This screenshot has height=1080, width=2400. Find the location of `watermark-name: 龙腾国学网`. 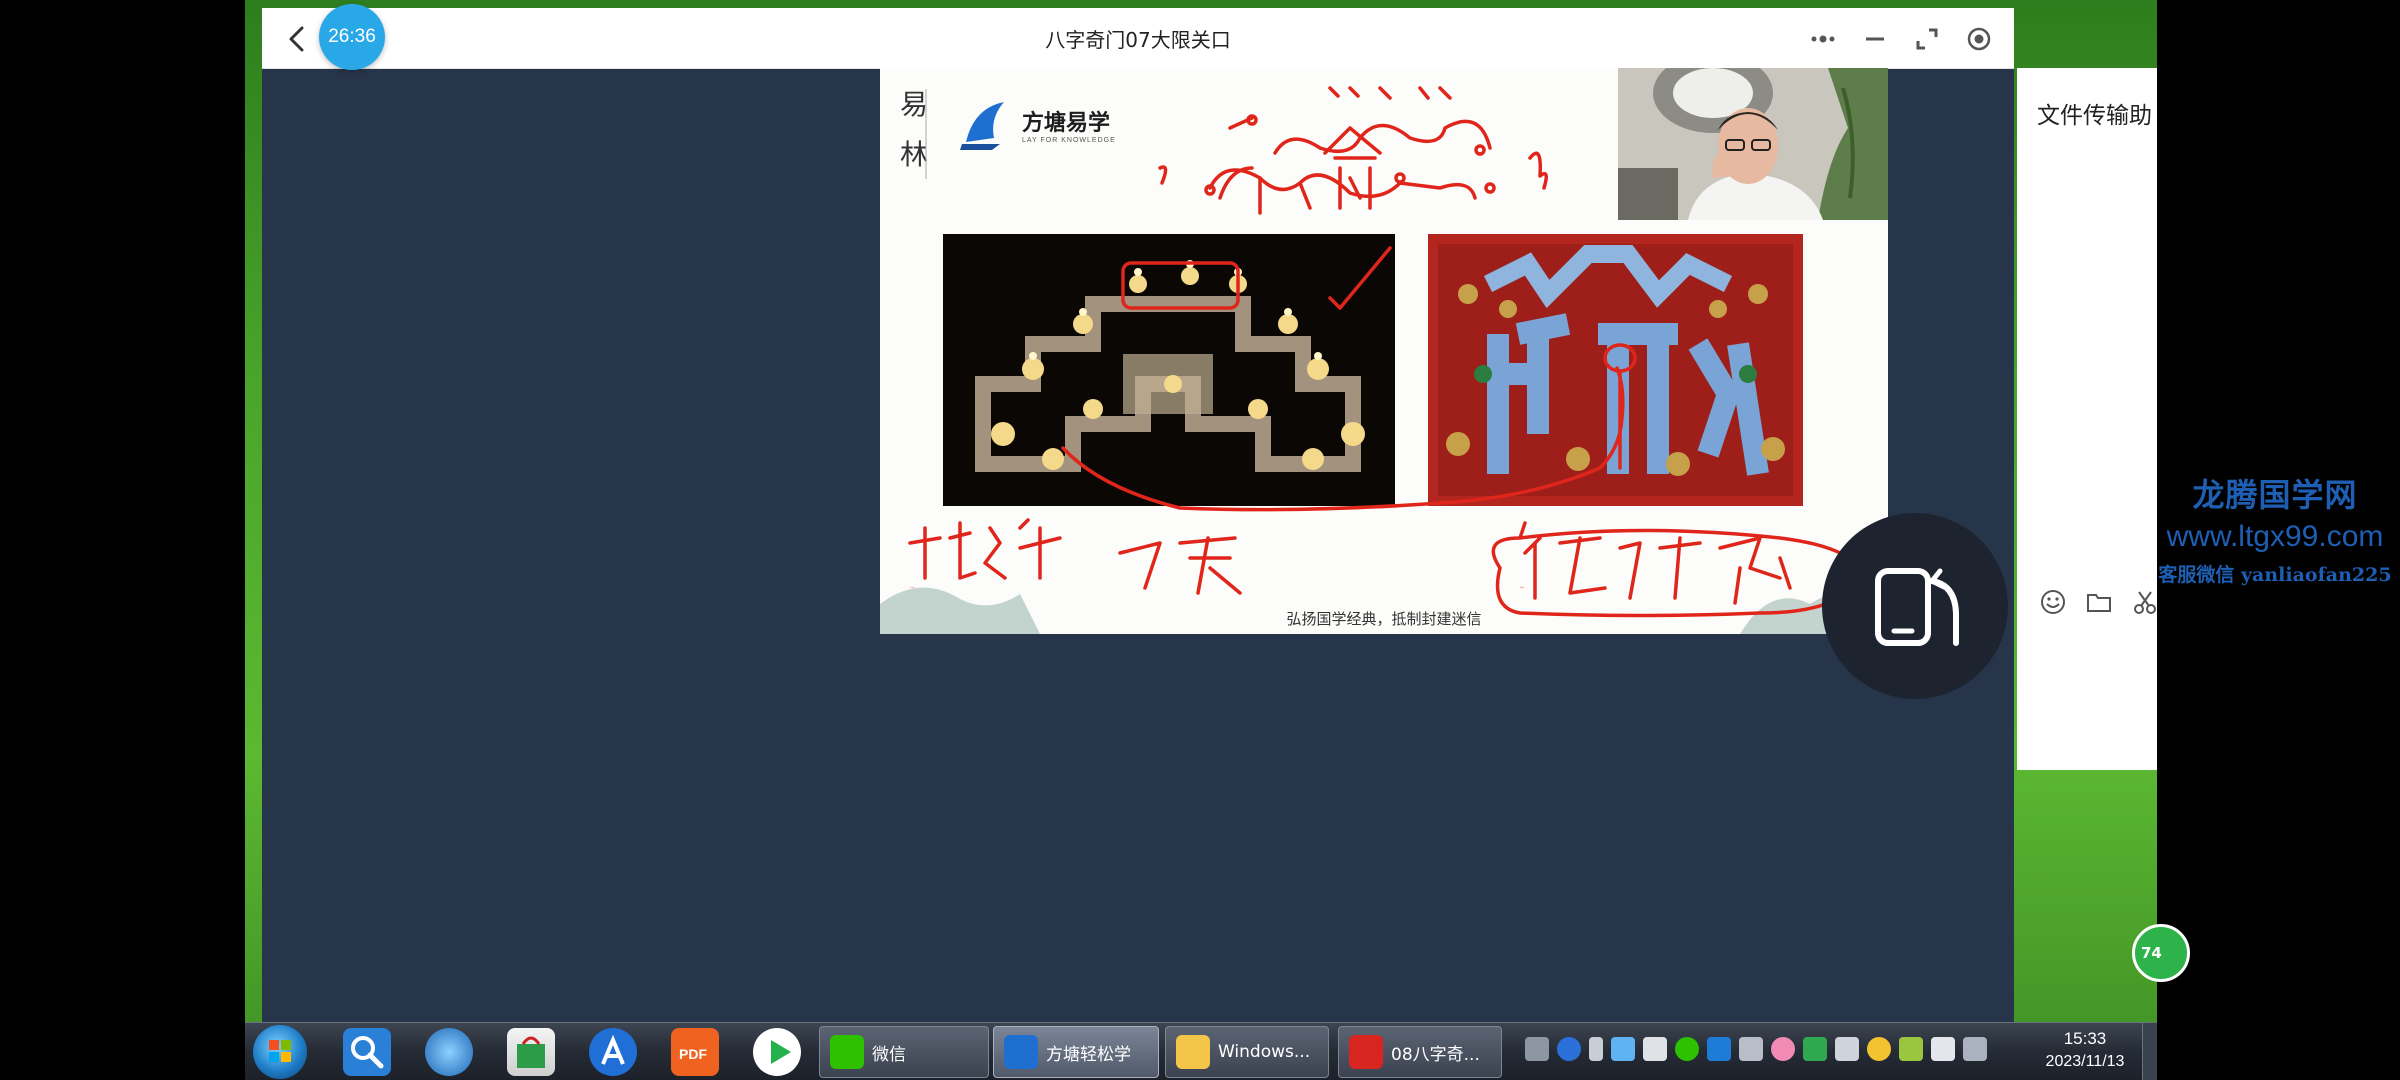

watermark-name: 龙腾国学网 is located at coordinates (2275, 495).